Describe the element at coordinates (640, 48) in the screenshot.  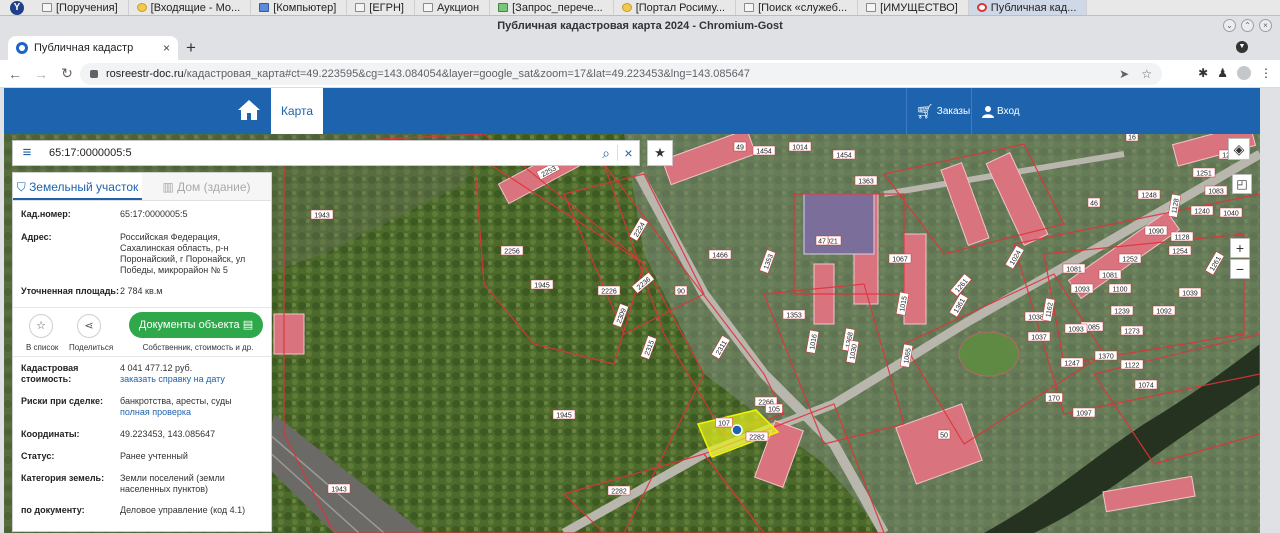
I see `tab-strip: Публичная кадастр × + ▼` at that location.